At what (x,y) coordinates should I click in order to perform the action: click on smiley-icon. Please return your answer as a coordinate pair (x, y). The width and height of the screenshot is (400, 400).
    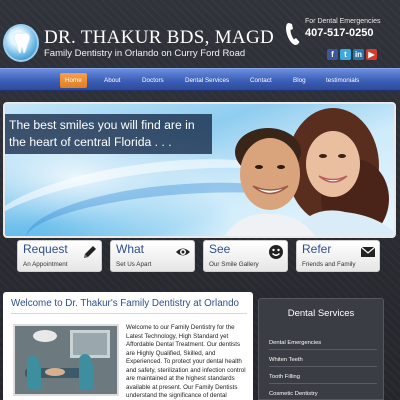
    Looking at the image, I should click on (276, 252).